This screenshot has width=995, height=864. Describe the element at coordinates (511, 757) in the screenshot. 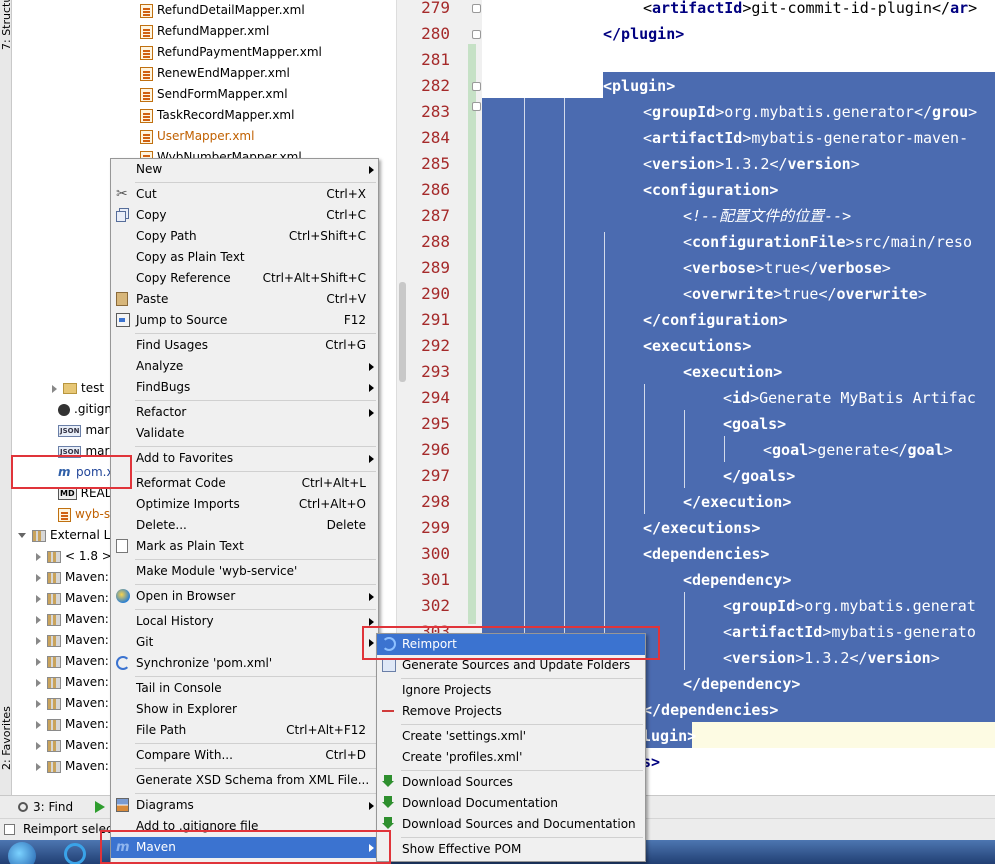

I see `menu-item-create-profiles-xml: Create 'profiles.xml'` at that location.